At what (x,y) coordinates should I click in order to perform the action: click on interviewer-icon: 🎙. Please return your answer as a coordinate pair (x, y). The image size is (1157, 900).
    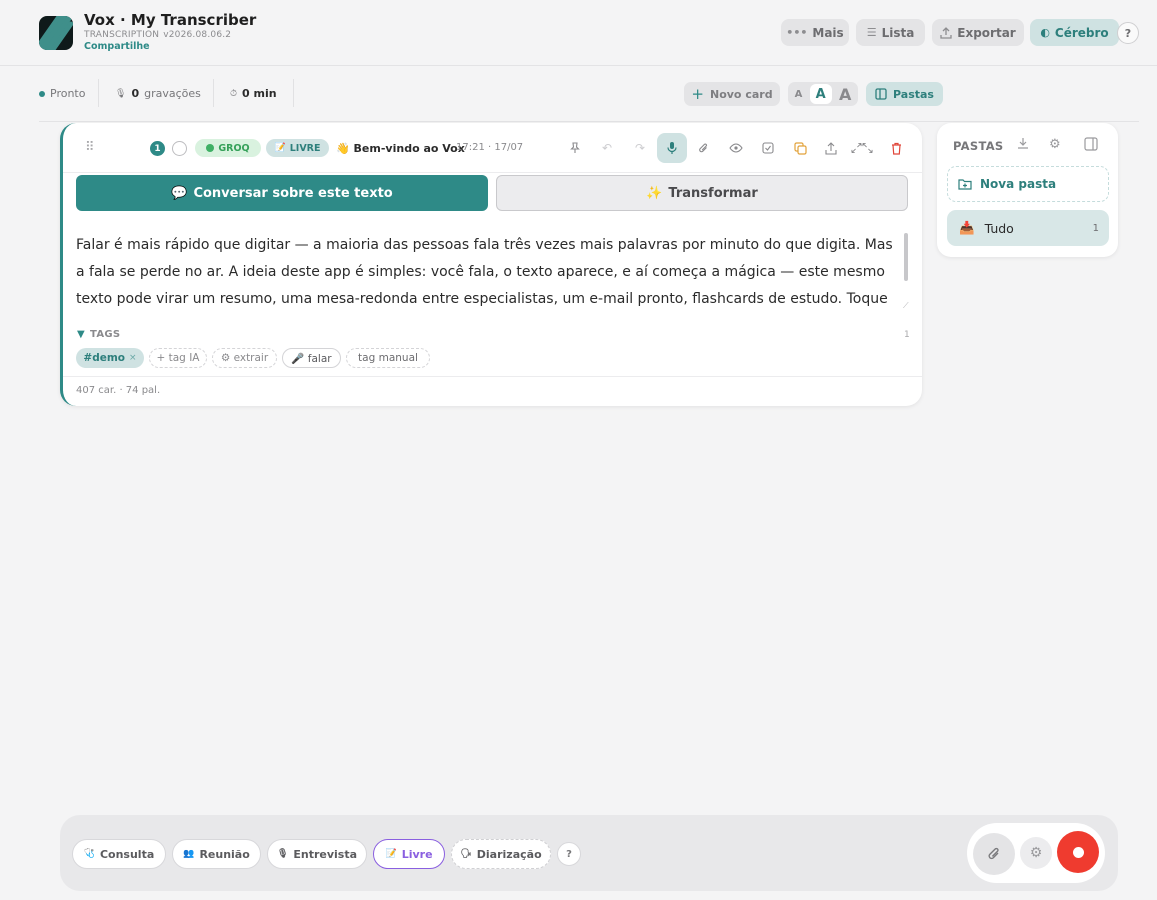
    Looking at the image, I should click on (282, 854).